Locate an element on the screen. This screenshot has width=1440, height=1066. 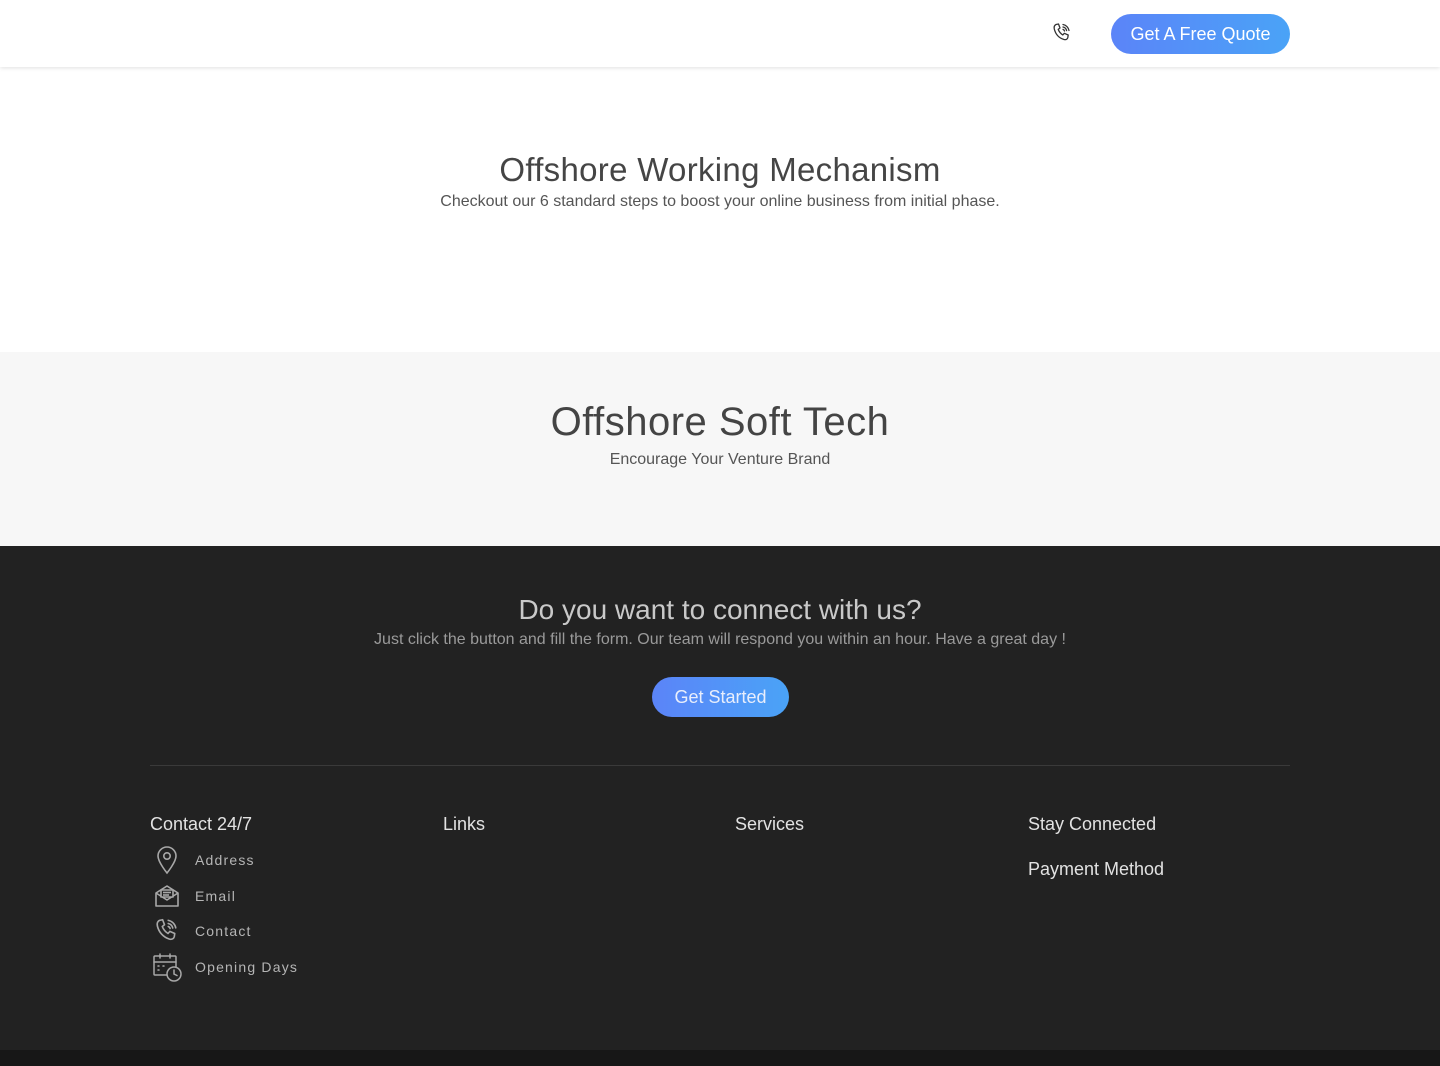
get-started-button: Get Started is located at coordinates (720, 697).